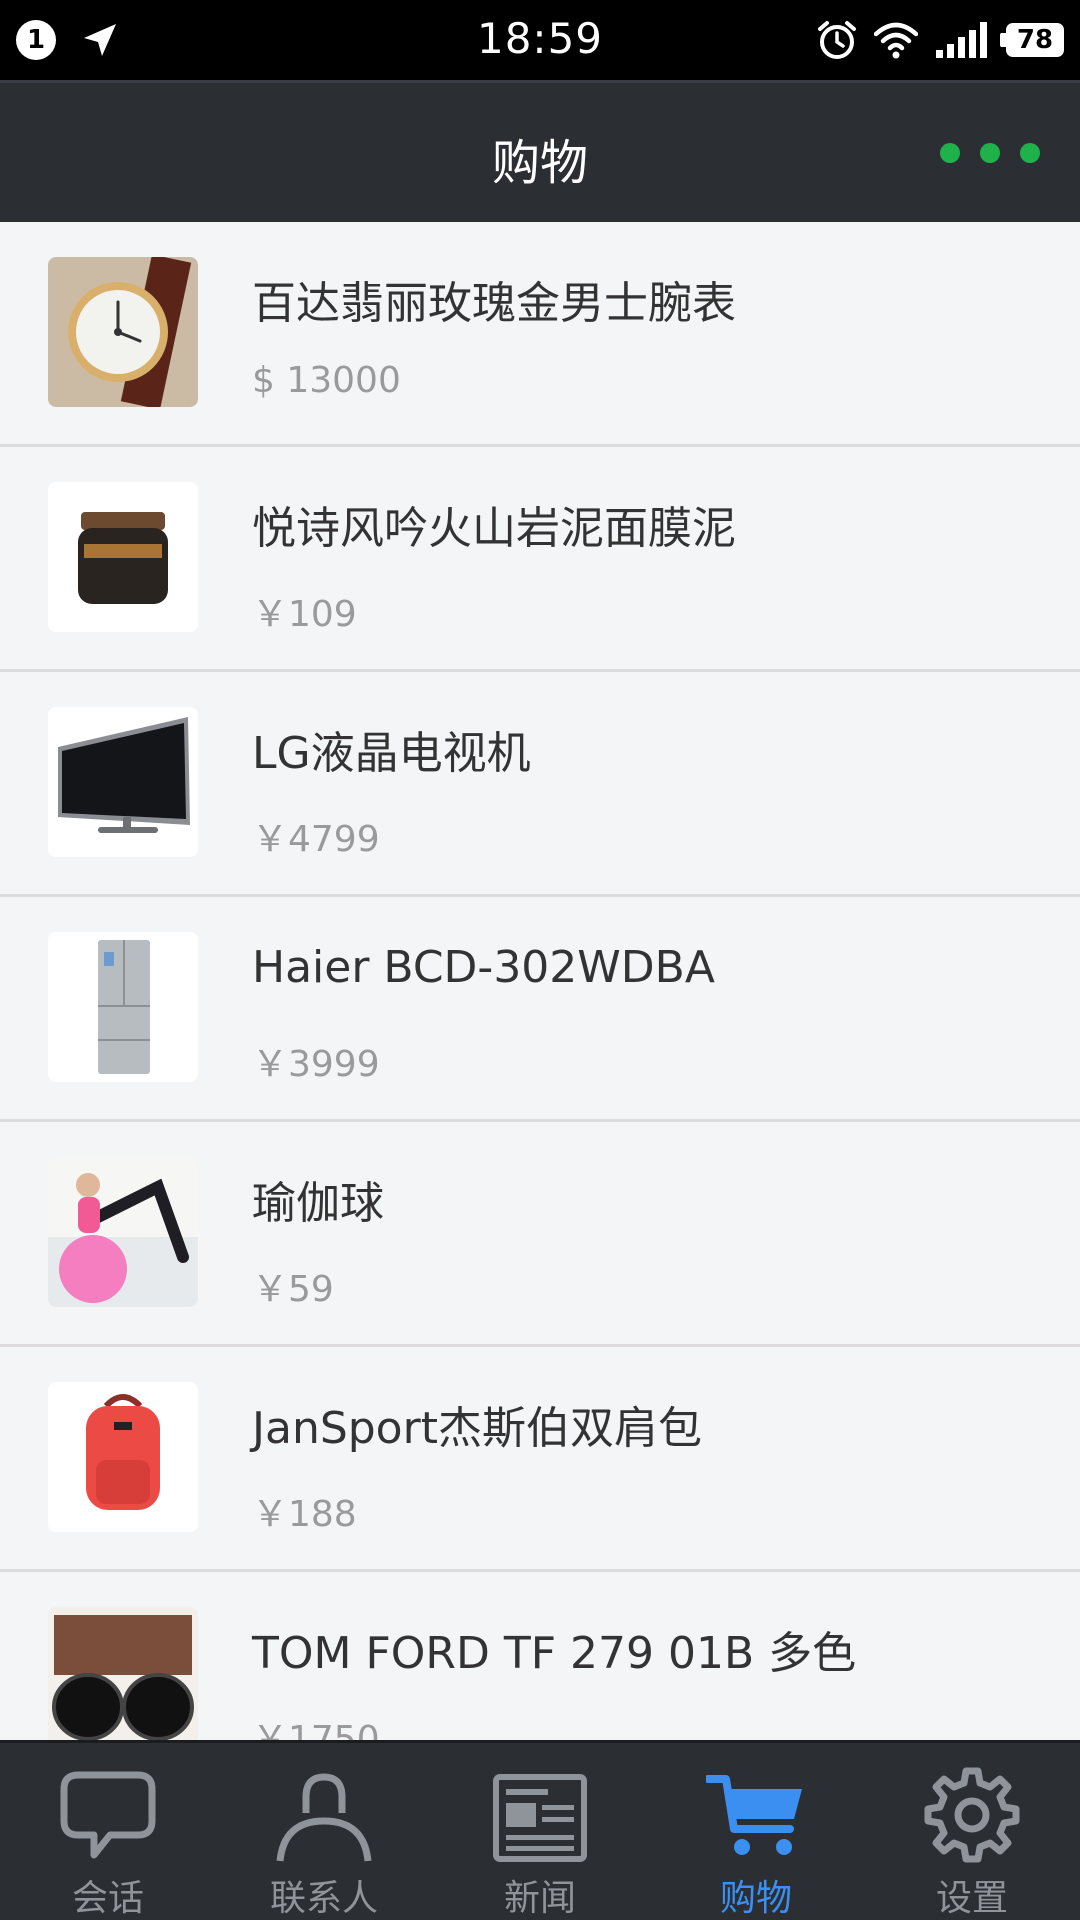  I want to click on chat-bubble-icon, so click(108, 1815).